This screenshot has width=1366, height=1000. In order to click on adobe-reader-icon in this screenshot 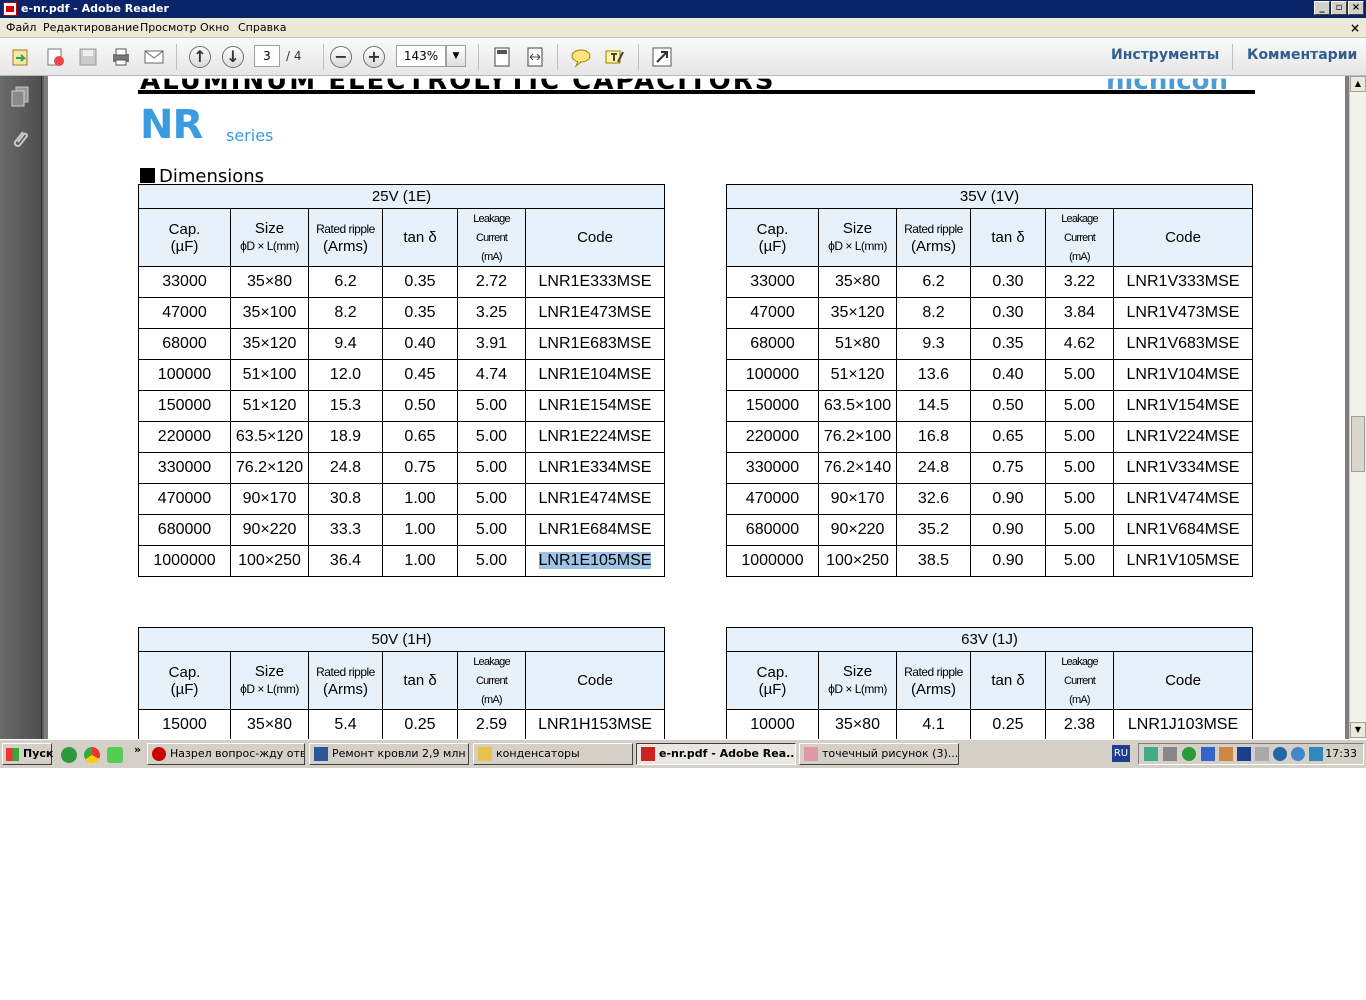, I will do `click(10, 9)`.